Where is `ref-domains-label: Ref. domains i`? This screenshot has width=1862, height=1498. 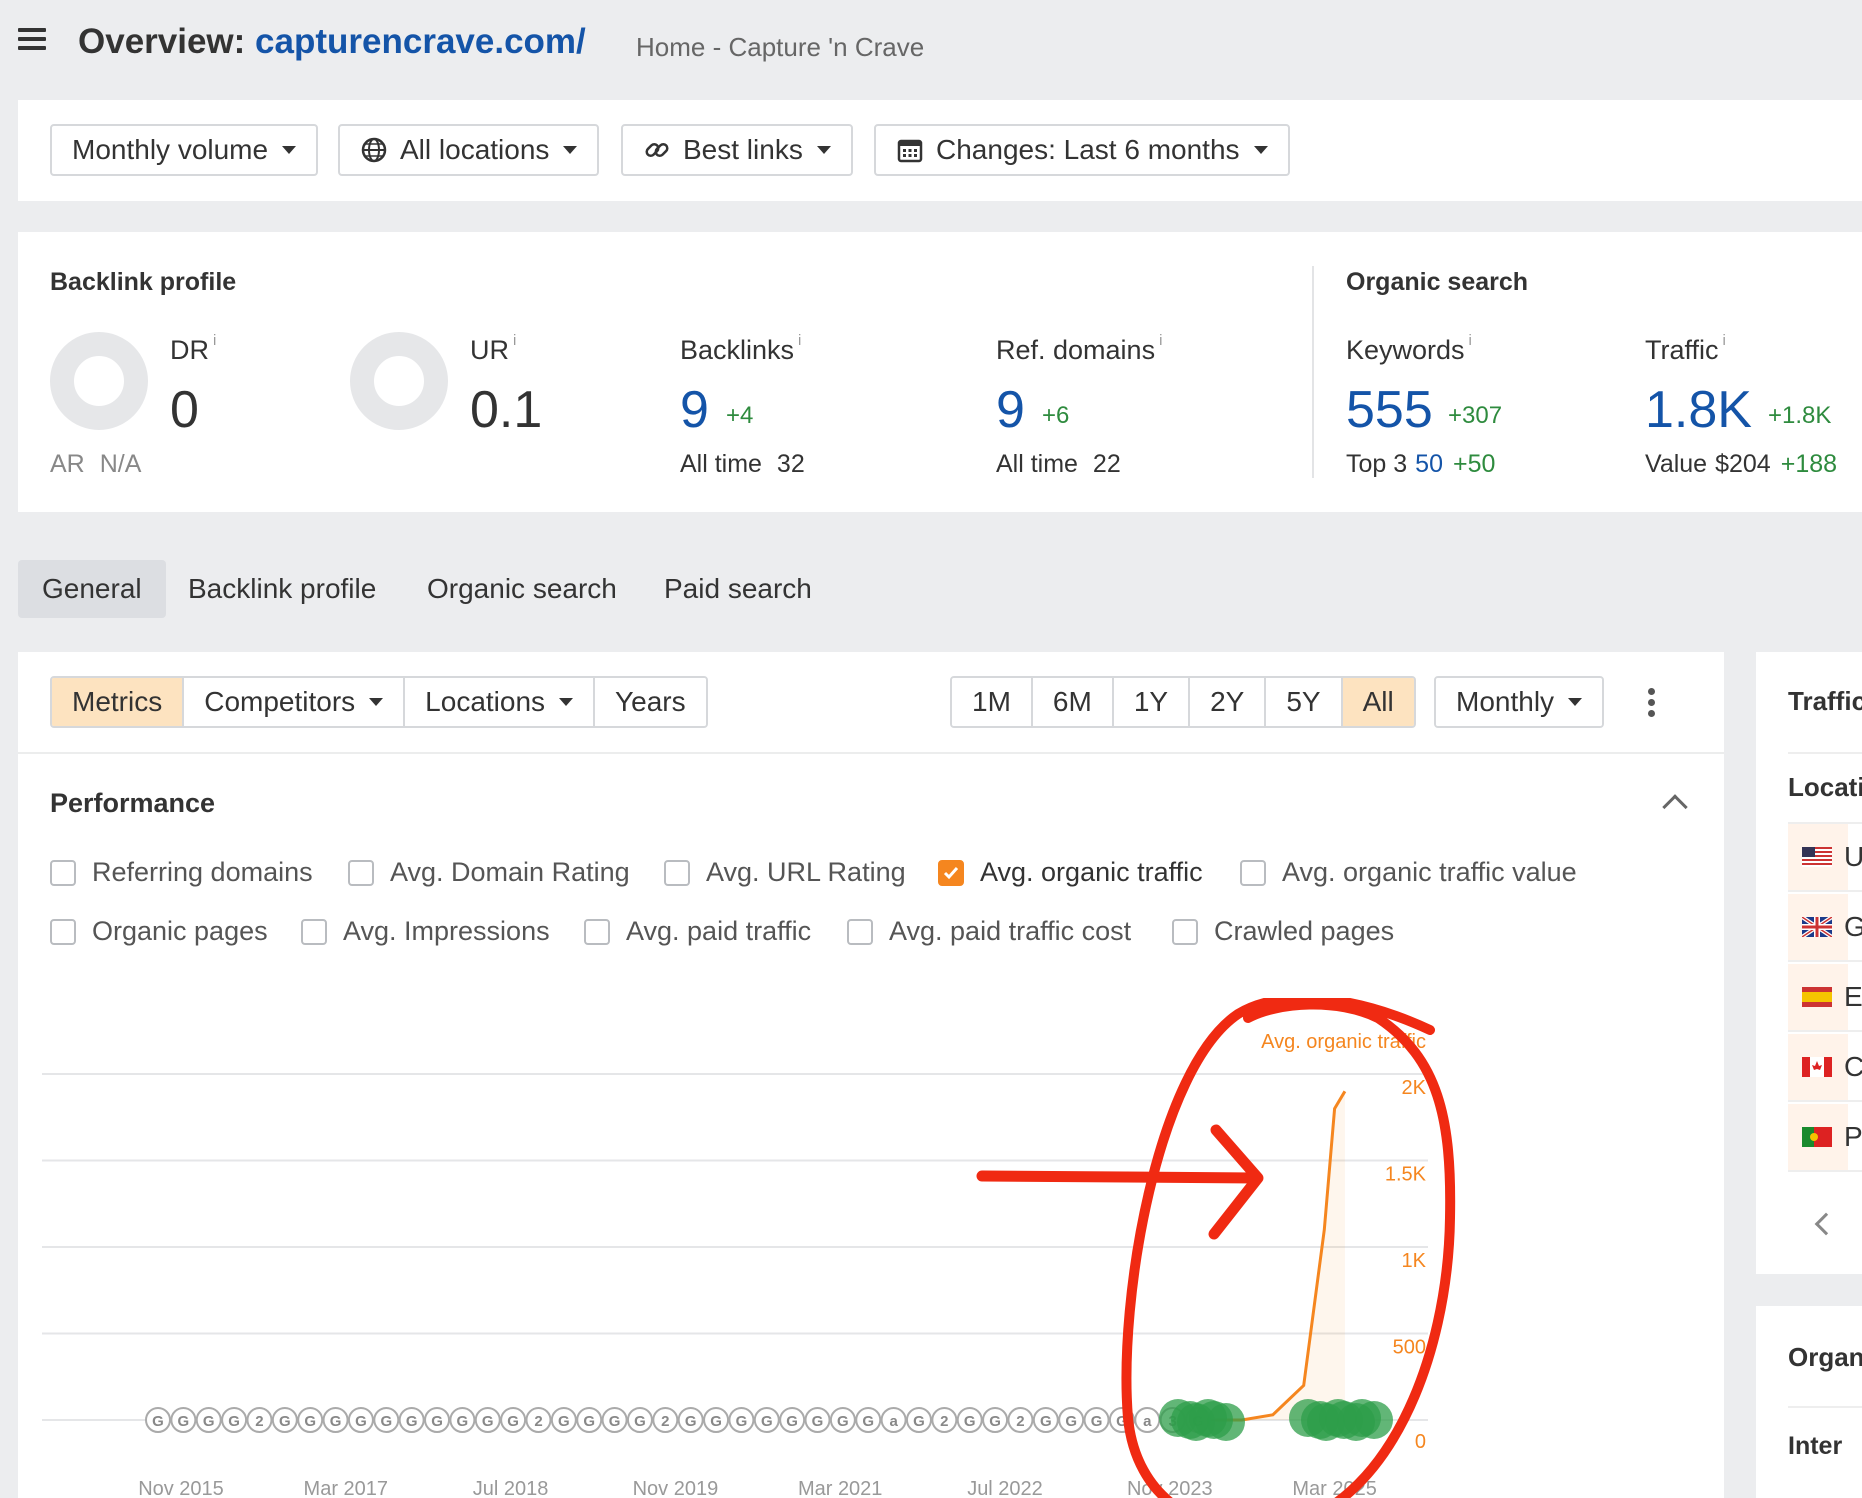 ref-domains-label: Ref. domains i is located at coordinates (1079, 349).